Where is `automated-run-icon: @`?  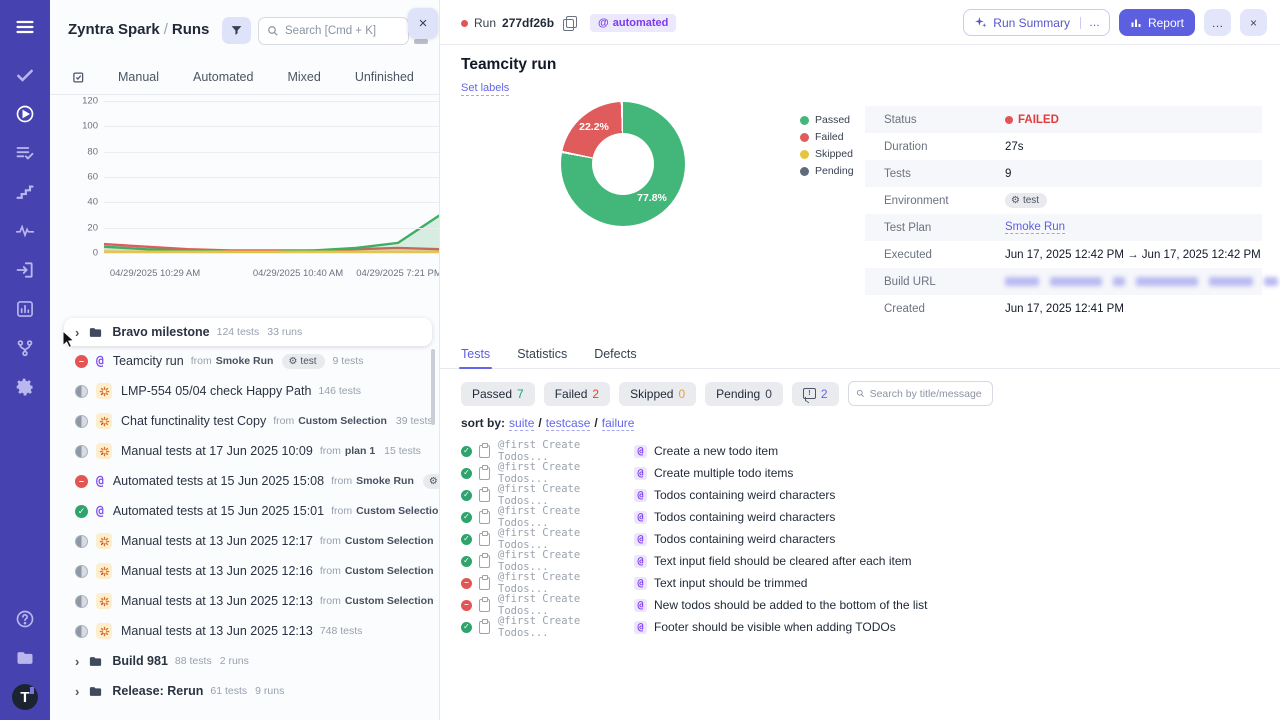
automated-run-icon: @ is located at coordinates (100, 511).